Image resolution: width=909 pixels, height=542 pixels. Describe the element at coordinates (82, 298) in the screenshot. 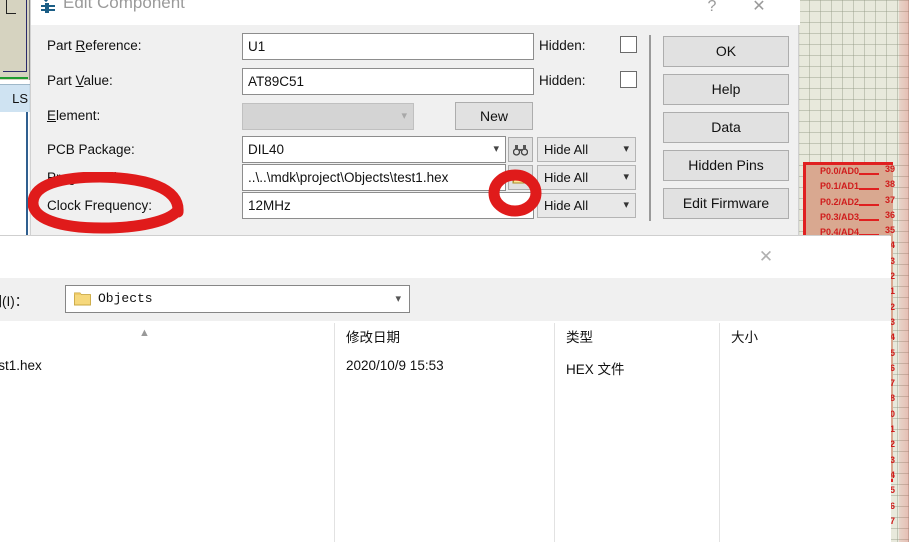

I see `folder-icon` at that location.